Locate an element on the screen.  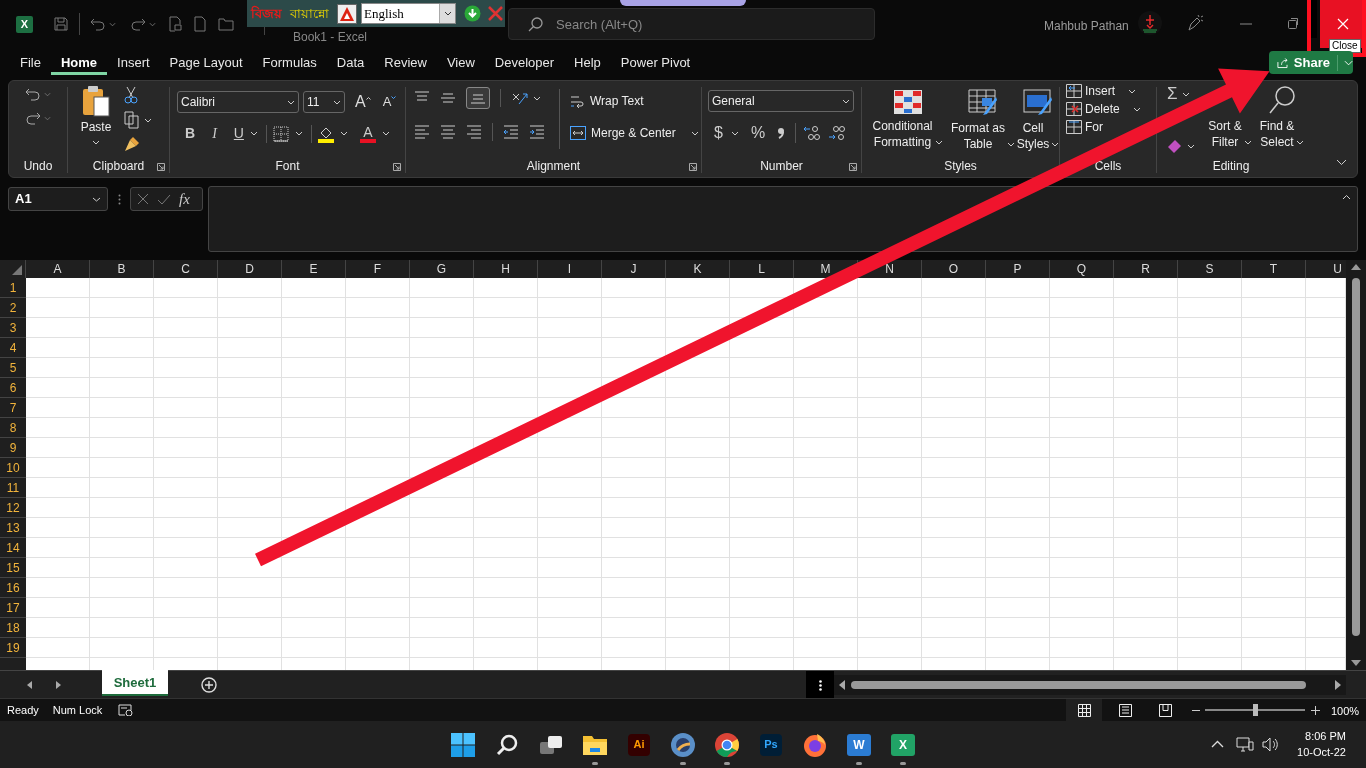
add-sheet-icon is located at coordinates (209, 684).